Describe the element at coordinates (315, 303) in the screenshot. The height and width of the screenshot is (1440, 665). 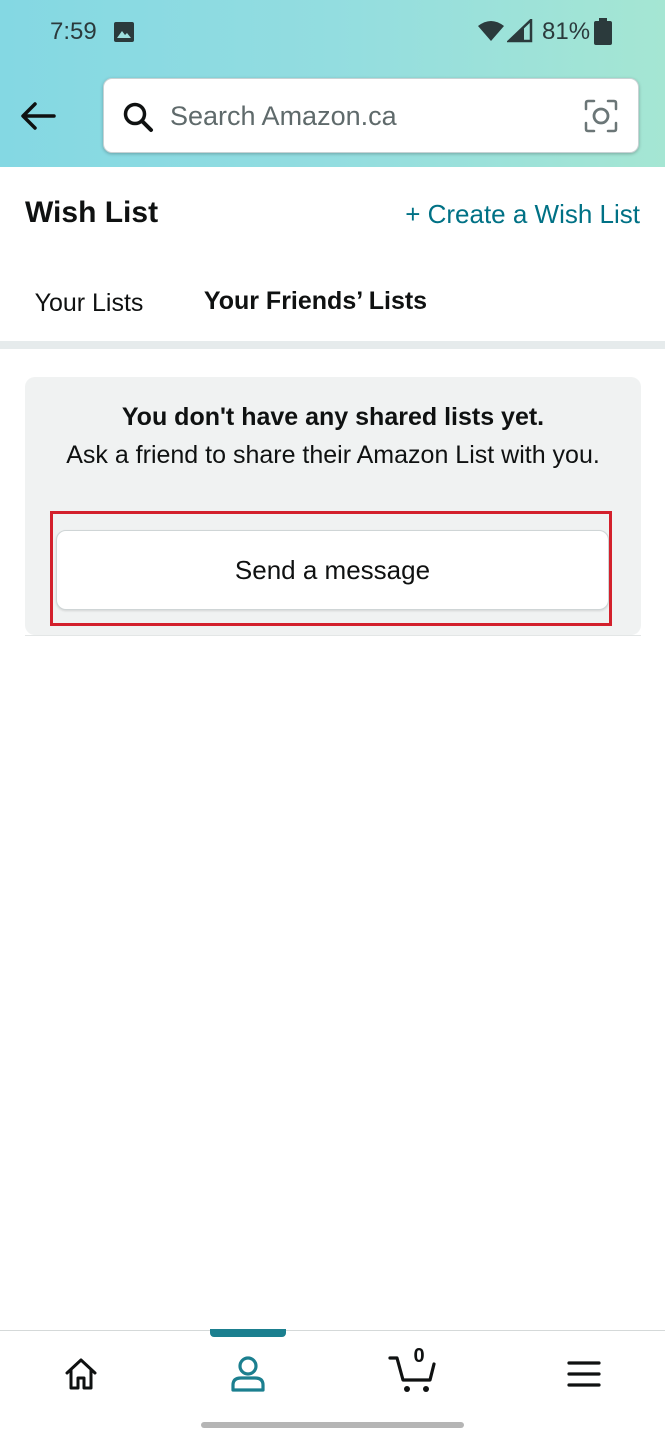
I see `tab-your-friends-lists: Your Friends’ Lists` at that location.